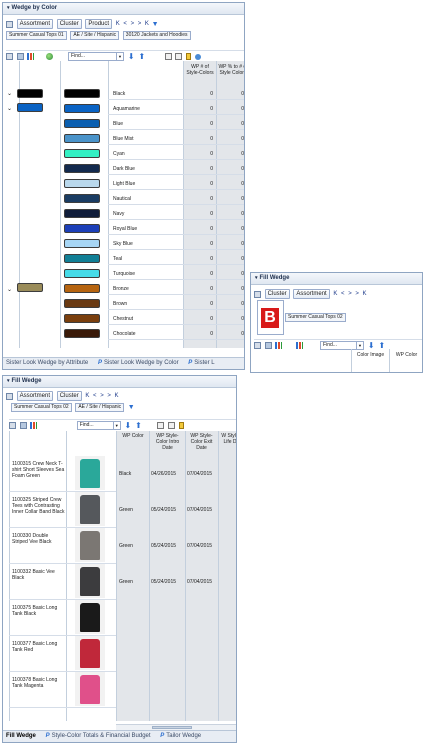  I want to click on tab-tailor-wedge: P Tailor Wedge, so click(180, 736).